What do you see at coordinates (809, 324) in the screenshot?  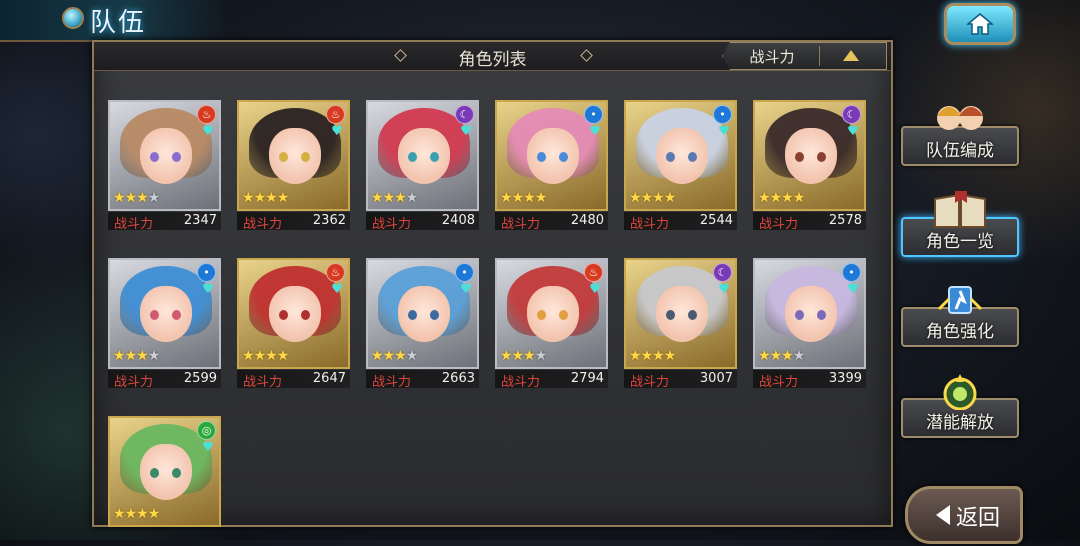 I see `character-card: • ♥ ★★★★ 战斗力 3399` at bounding box center [809, 324].